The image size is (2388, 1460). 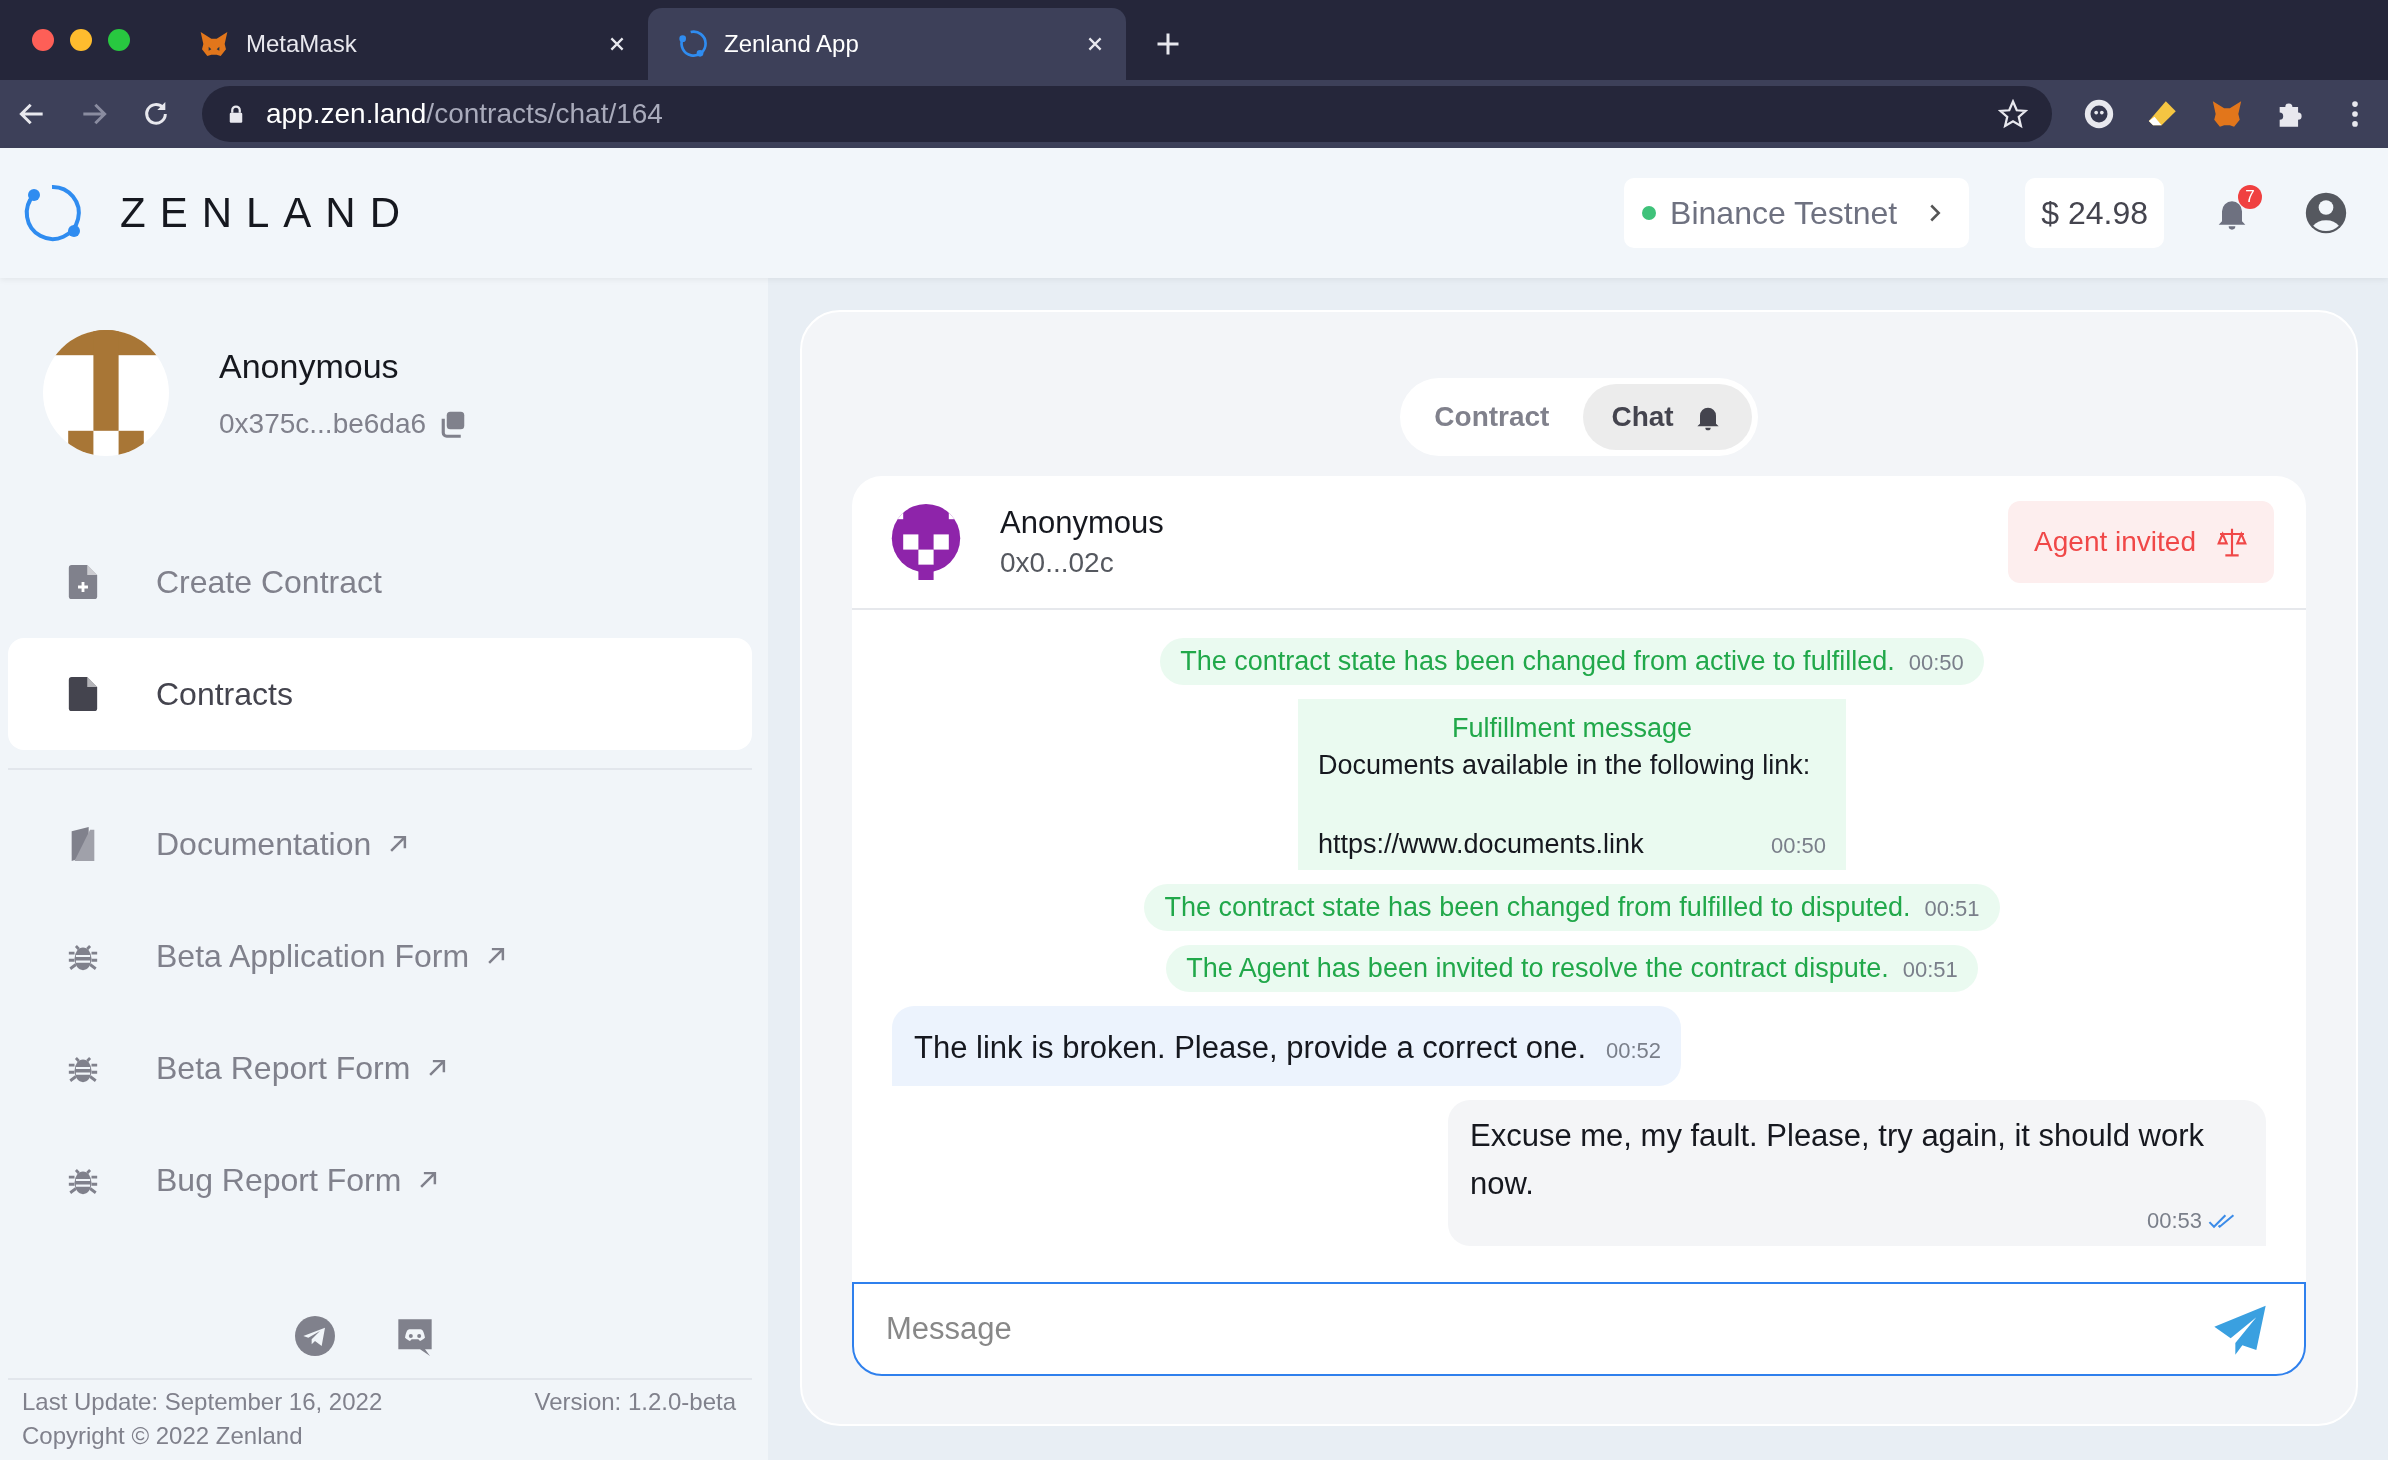 I want to click on tab-title: MetaMask, so click(x=302, y=44).